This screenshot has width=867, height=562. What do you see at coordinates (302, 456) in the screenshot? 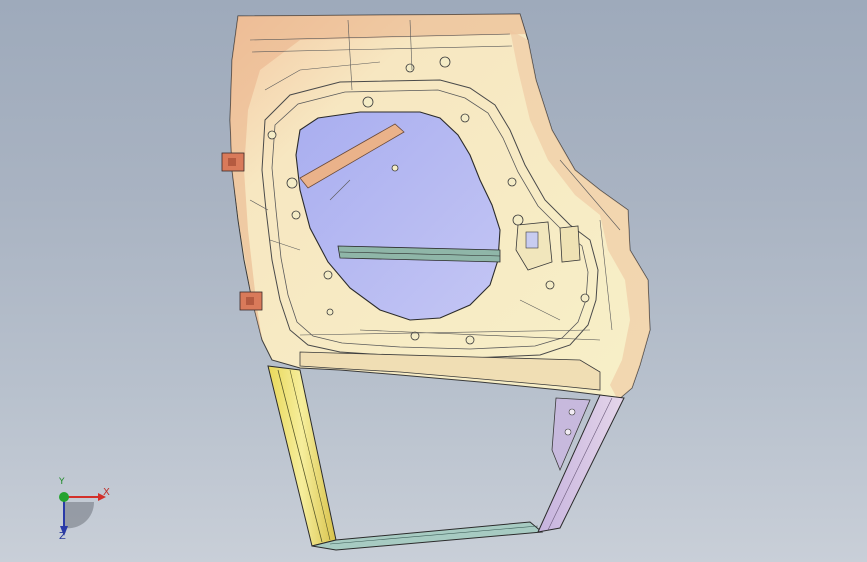
I see `frame-left-leg` at bounding box center [302, 456].